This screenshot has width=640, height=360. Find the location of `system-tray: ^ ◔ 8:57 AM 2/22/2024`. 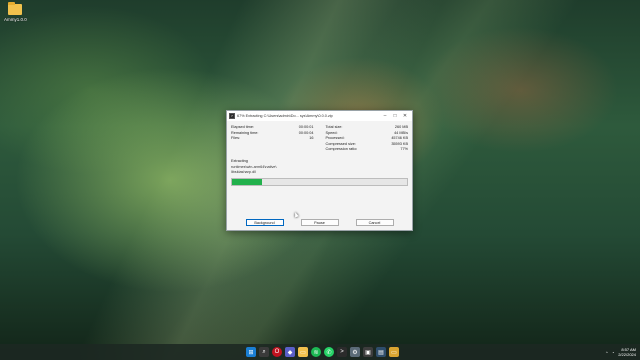

system-tray: ^ ◔ 8:57 AM 2/22/2024 is located at coordinates (621, 352).